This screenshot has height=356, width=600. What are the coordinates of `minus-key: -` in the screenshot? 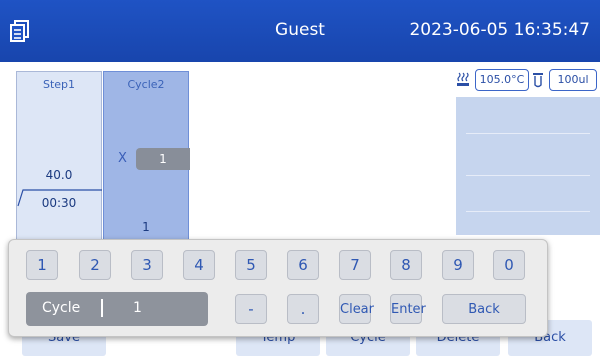 It's located at (251, 309).